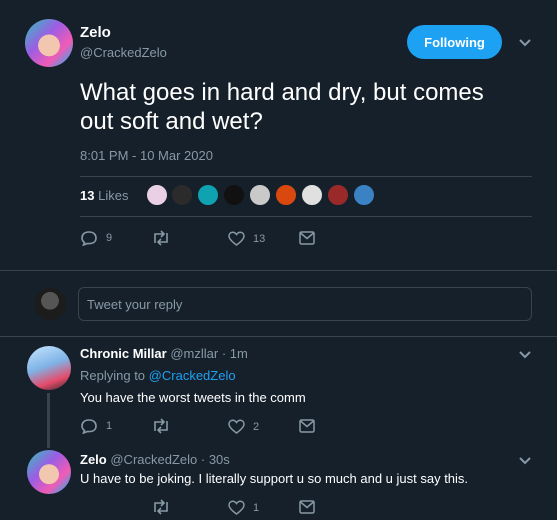 The image size is (557, 520). Describe the element at coordinates (282, 92) in the screenshot. I see `tweet-text-line-1: What goes in hard and dry, but comes` at that location.